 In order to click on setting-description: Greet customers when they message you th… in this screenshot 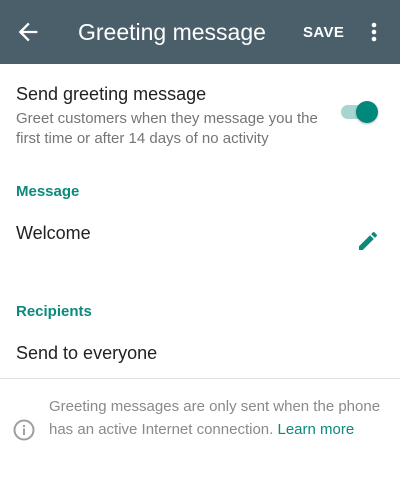, I will do `click(167, 128)`.